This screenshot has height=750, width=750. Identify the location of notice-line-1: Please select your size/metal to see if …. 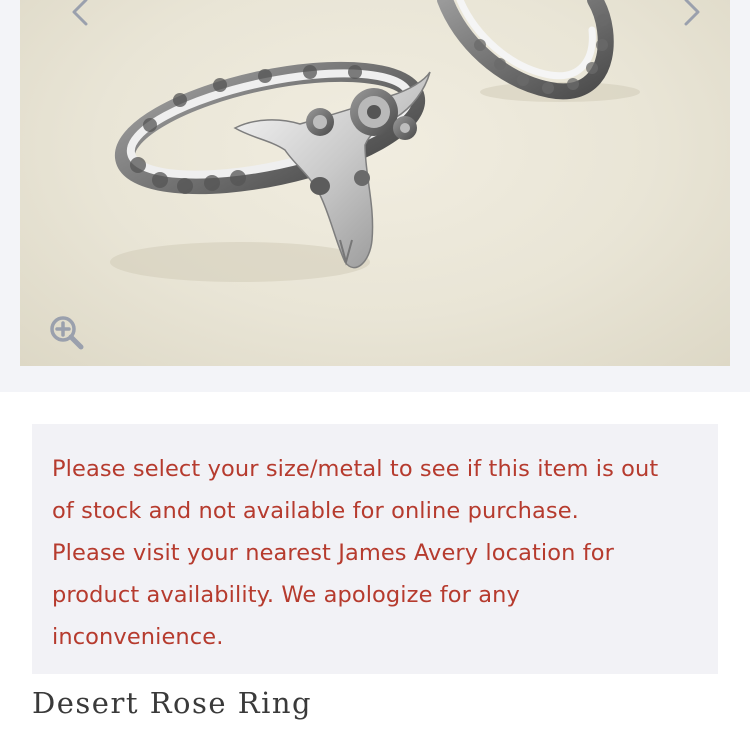
(355, 469).